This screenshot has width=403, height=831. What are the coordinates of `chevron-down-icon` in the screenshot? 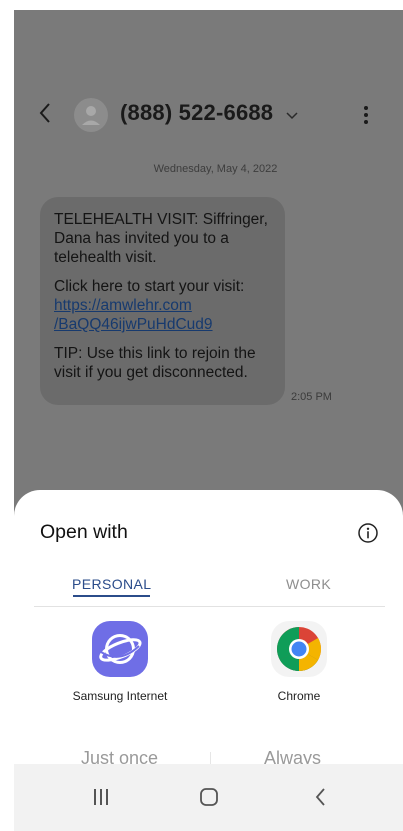 It's located at (292, 114).